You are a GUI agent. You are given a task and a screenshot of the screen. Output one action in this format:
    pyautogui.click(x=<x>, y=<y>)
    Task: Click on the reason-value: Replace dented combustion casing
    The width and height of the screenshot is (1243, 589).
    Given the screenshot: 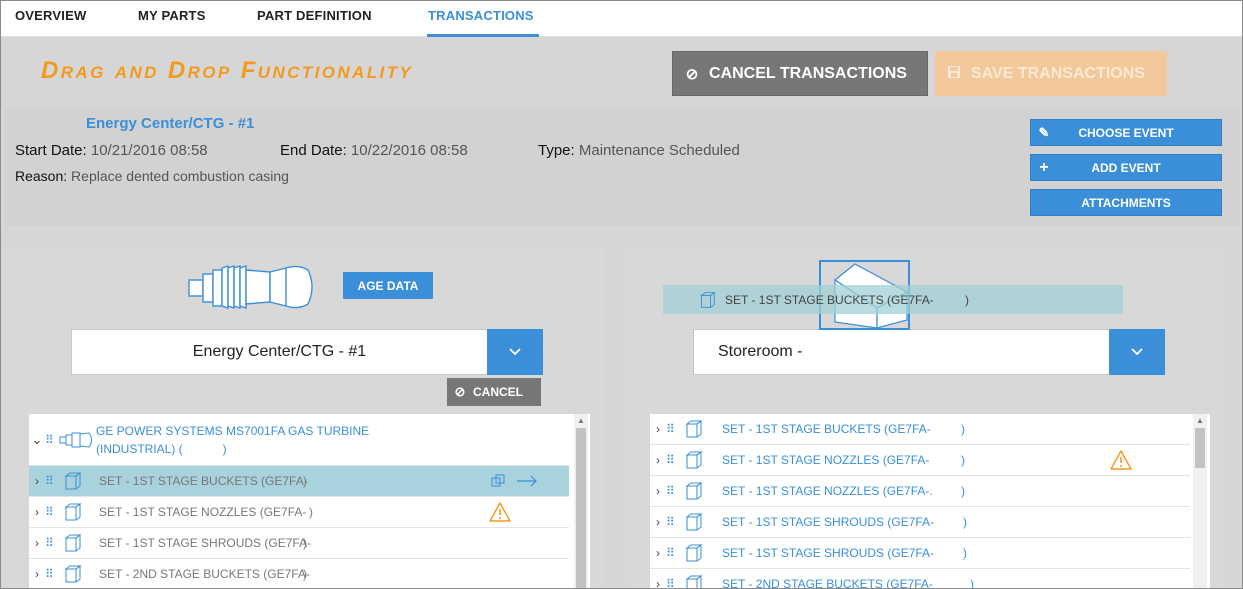 What is the action you would take?
    pyautogui.click(x=180, y=176)
    